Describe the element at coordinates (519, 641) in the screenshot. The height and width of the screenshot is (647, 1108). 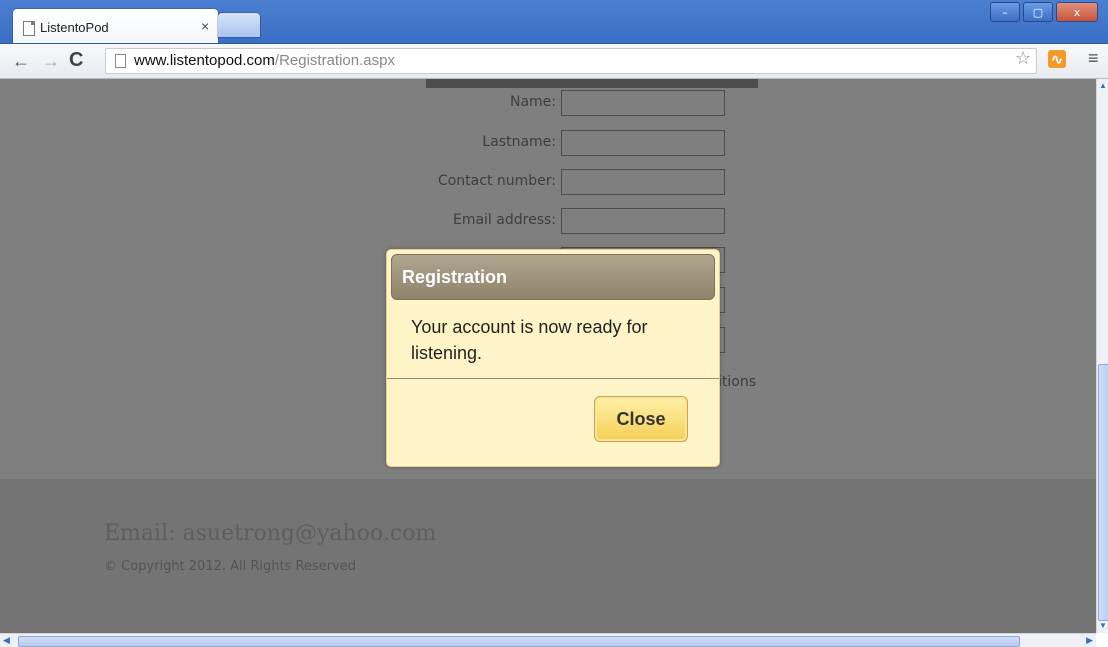
I see `horizontal-scroll-thumb` at that location.